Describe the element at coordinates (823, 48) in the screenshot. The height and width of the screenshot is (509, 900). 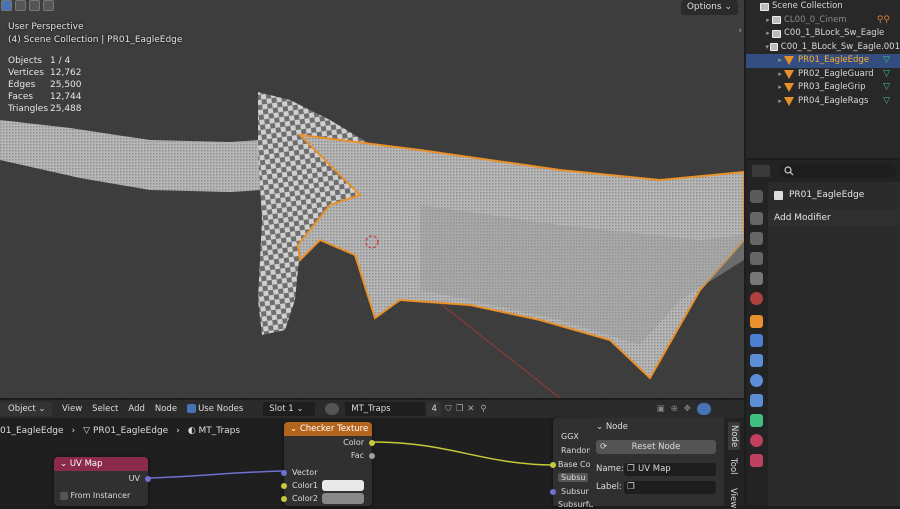
I see `outliner-row-collection: ▾ C00_1_BLock_Sw_Eagle.001` at that location.